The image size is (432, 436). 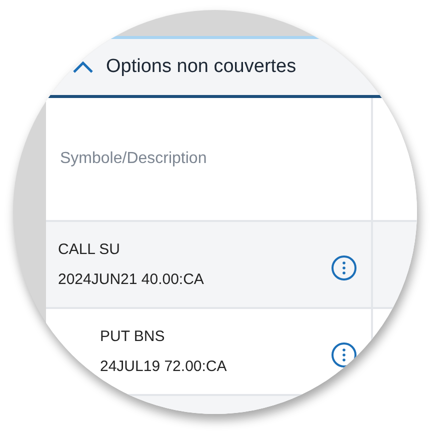 I want to click on option-symbol: CALL SU, so click(x=89, y=249).